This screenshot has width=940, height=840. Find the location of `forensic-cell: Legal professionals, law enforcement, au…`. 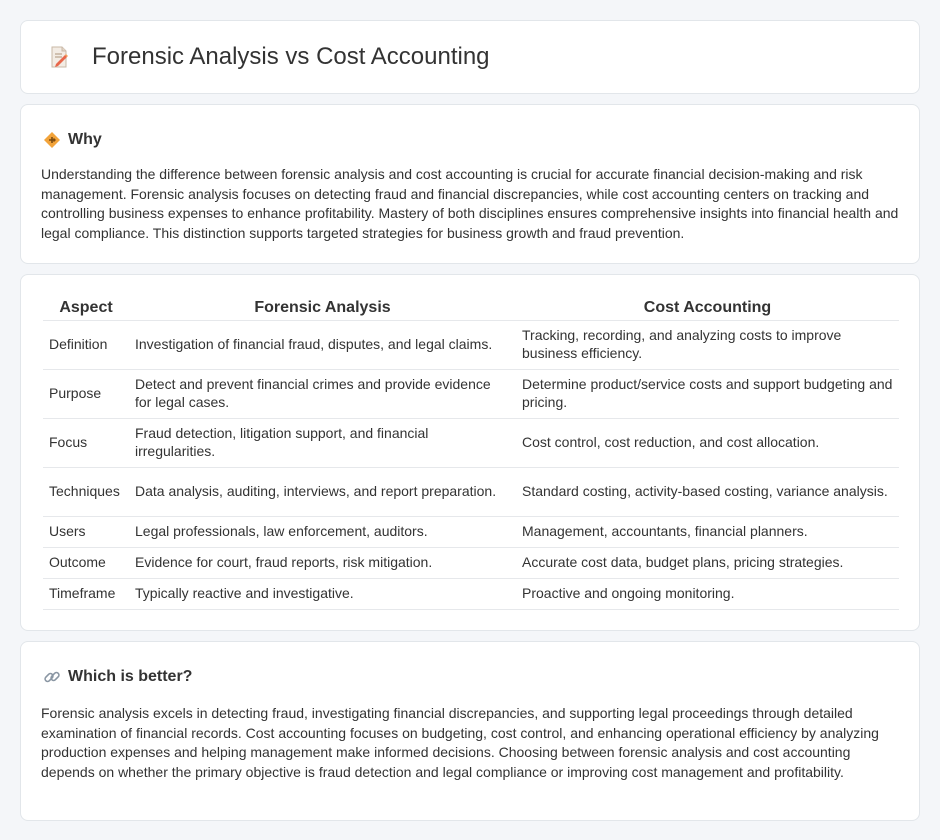

forensic-cell: Legal professionals, law enforcement, au… is located at coordinates (322, 532).